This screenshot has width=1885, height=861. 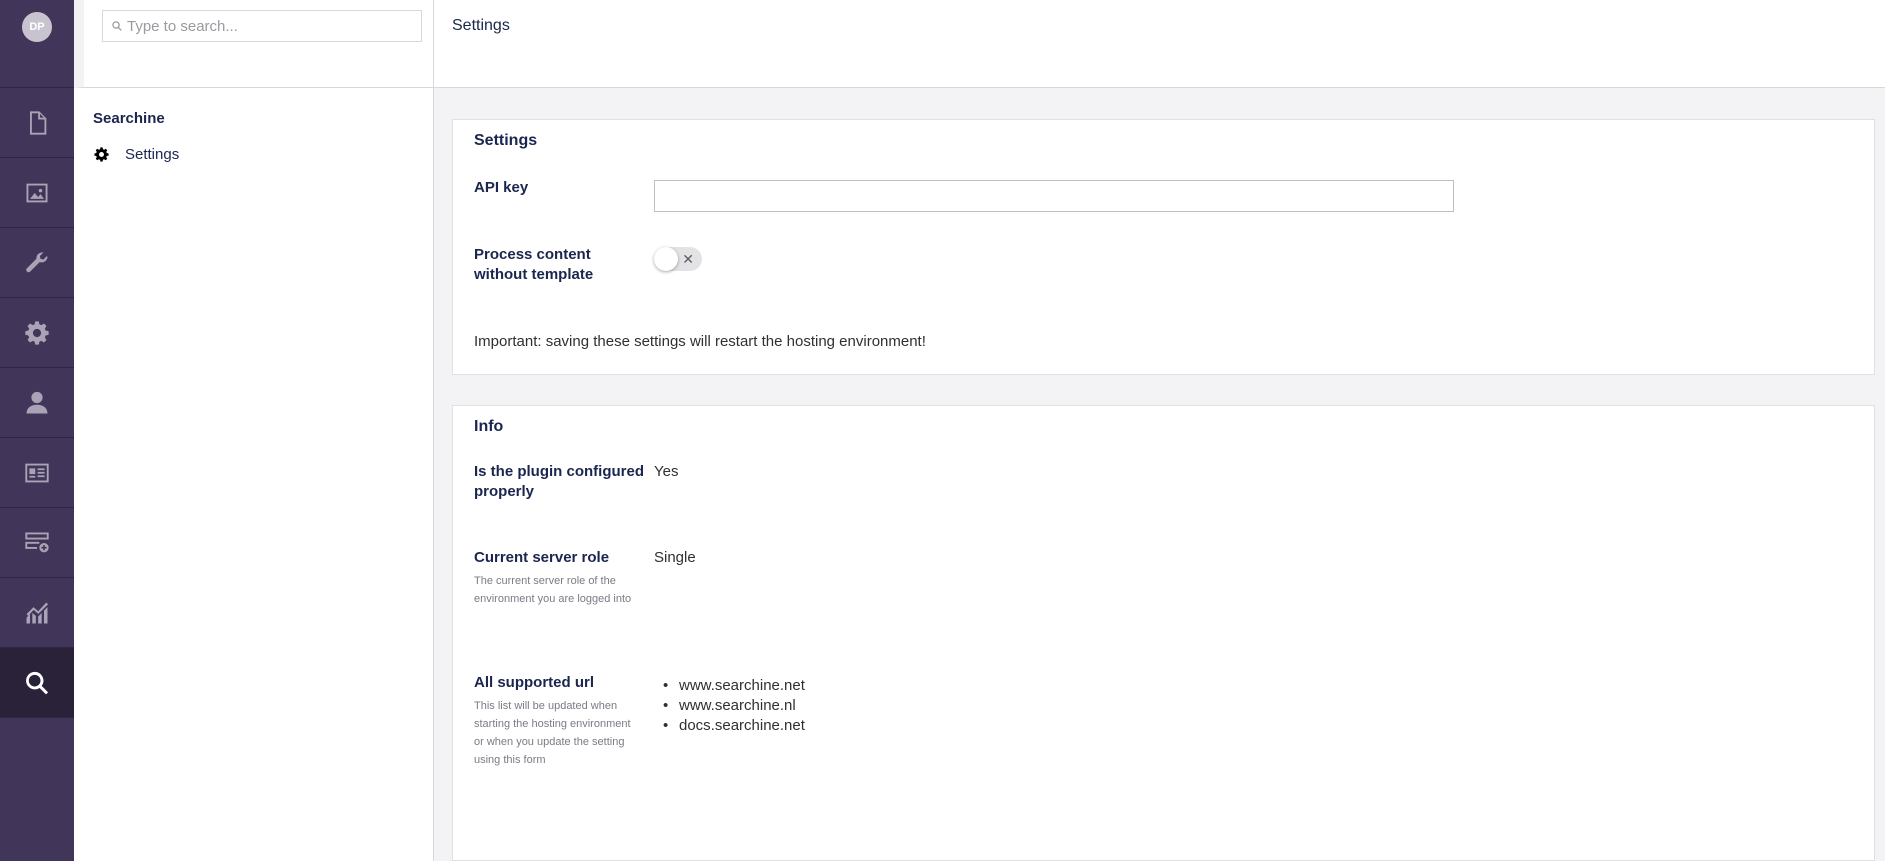 What do you see at coordinates (253, 44) in the screenshot?
I see `tree-header` at bounding box center [253, 44].